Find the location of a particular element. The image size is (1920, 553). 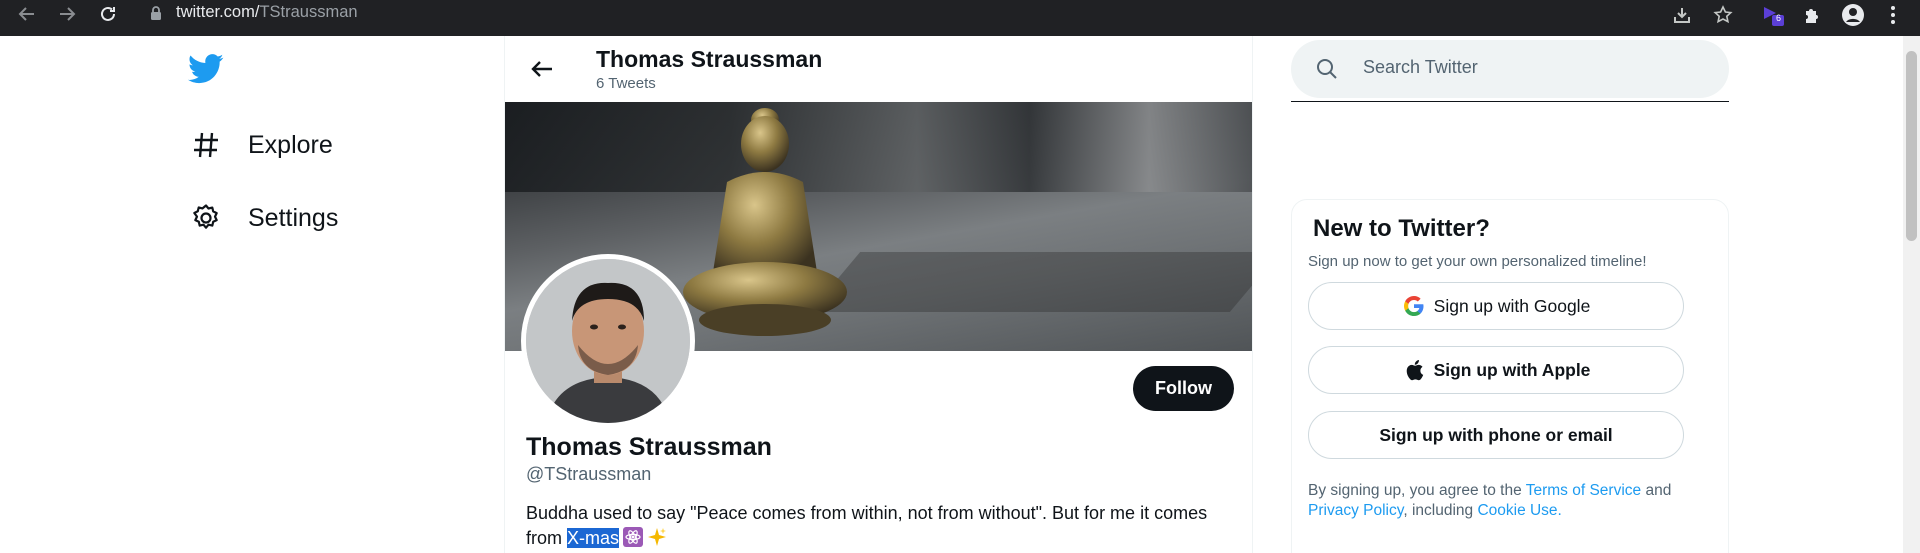

terms-link: Terms of Service is located at coordinates (1583, 490).